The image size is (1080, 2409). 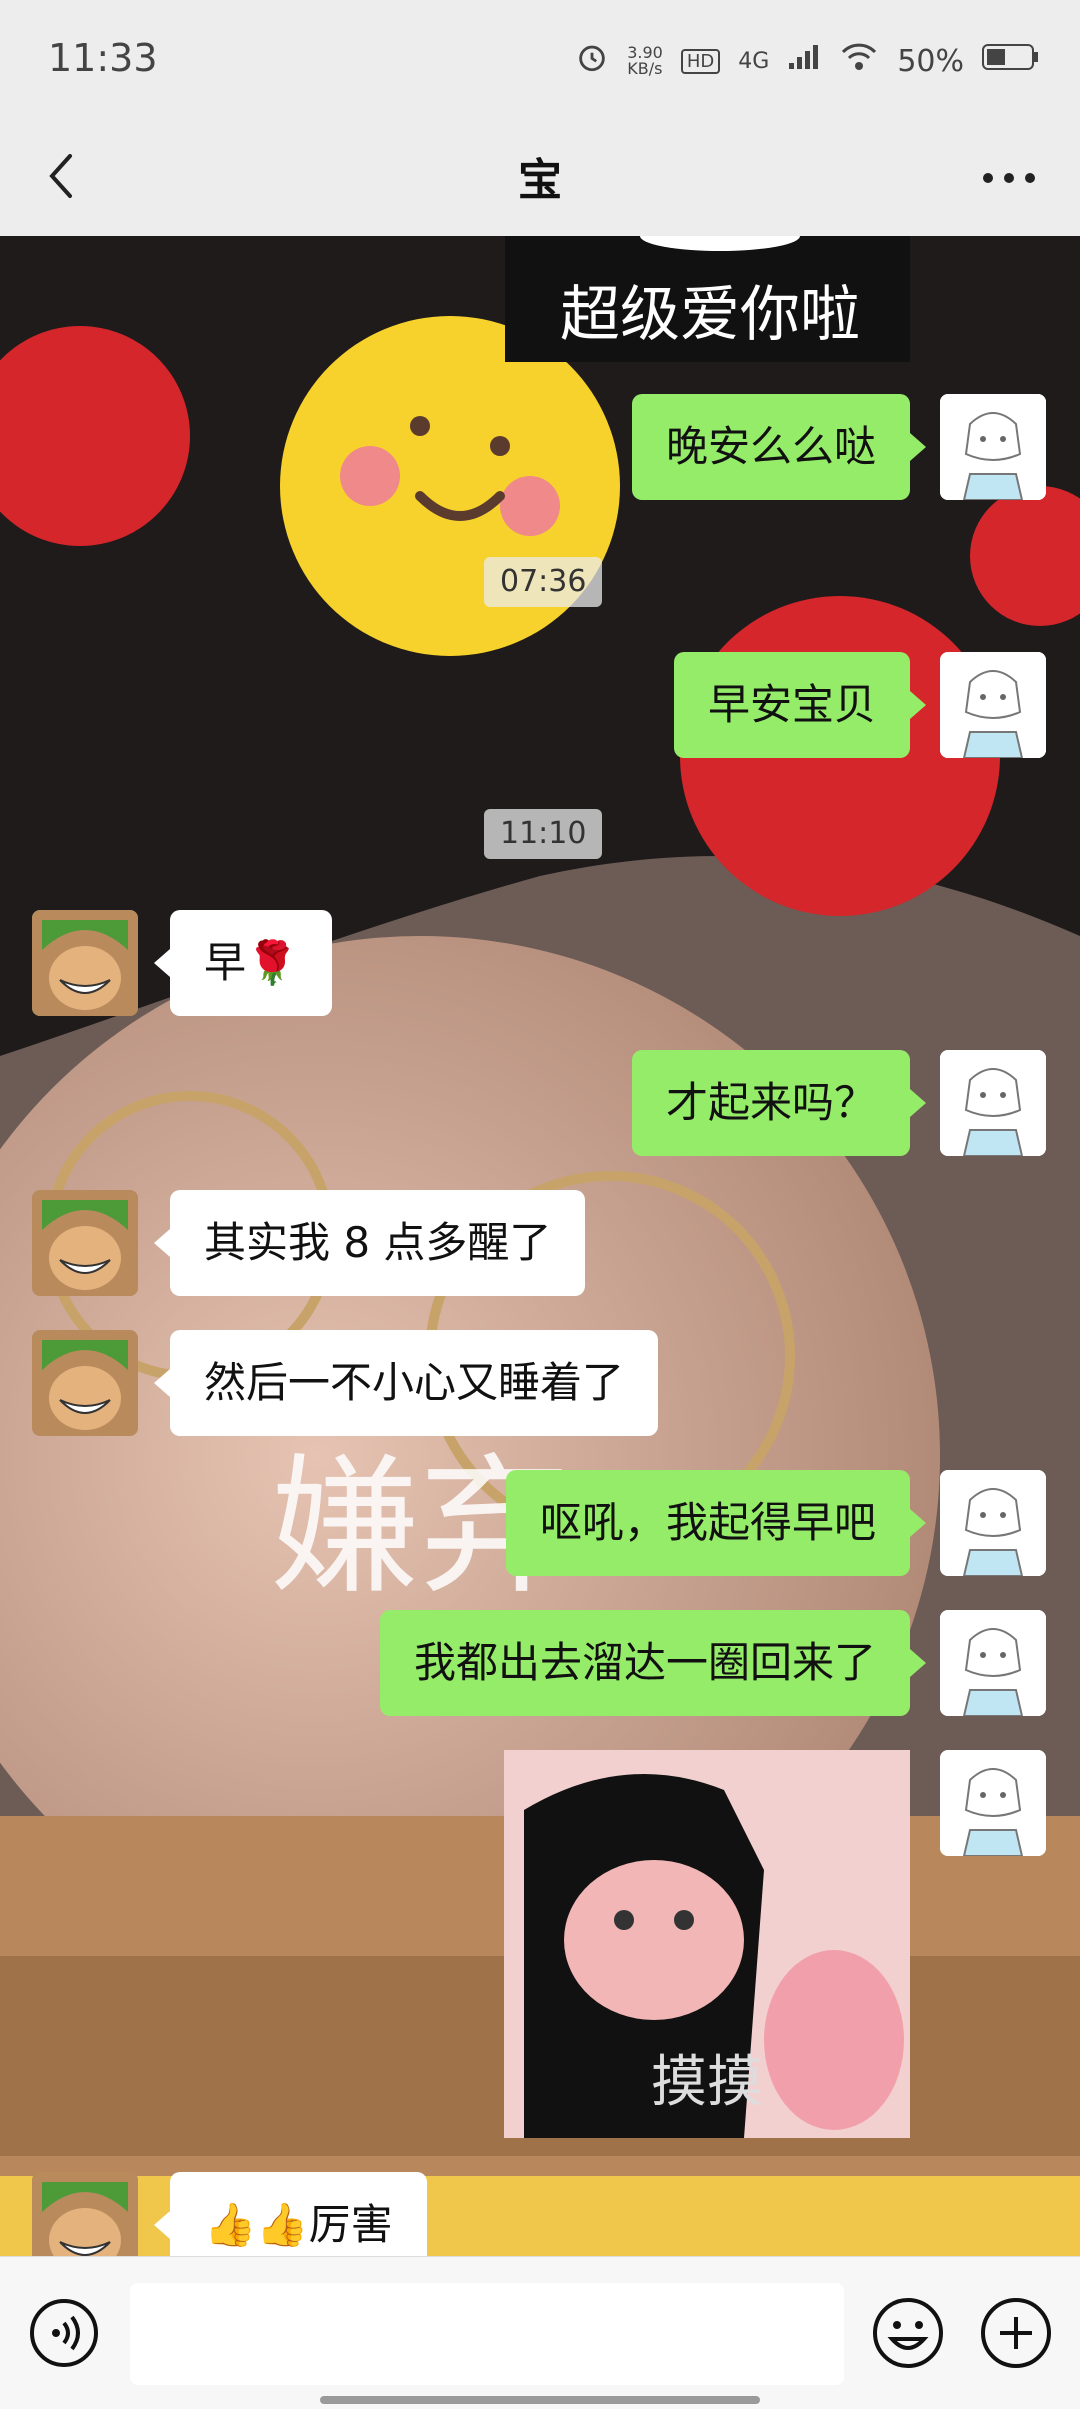 What do you see at coordinates (540, 705) in the screenshot?
I see `message-row: 早安宝贝` at bounding box center [540, 705].